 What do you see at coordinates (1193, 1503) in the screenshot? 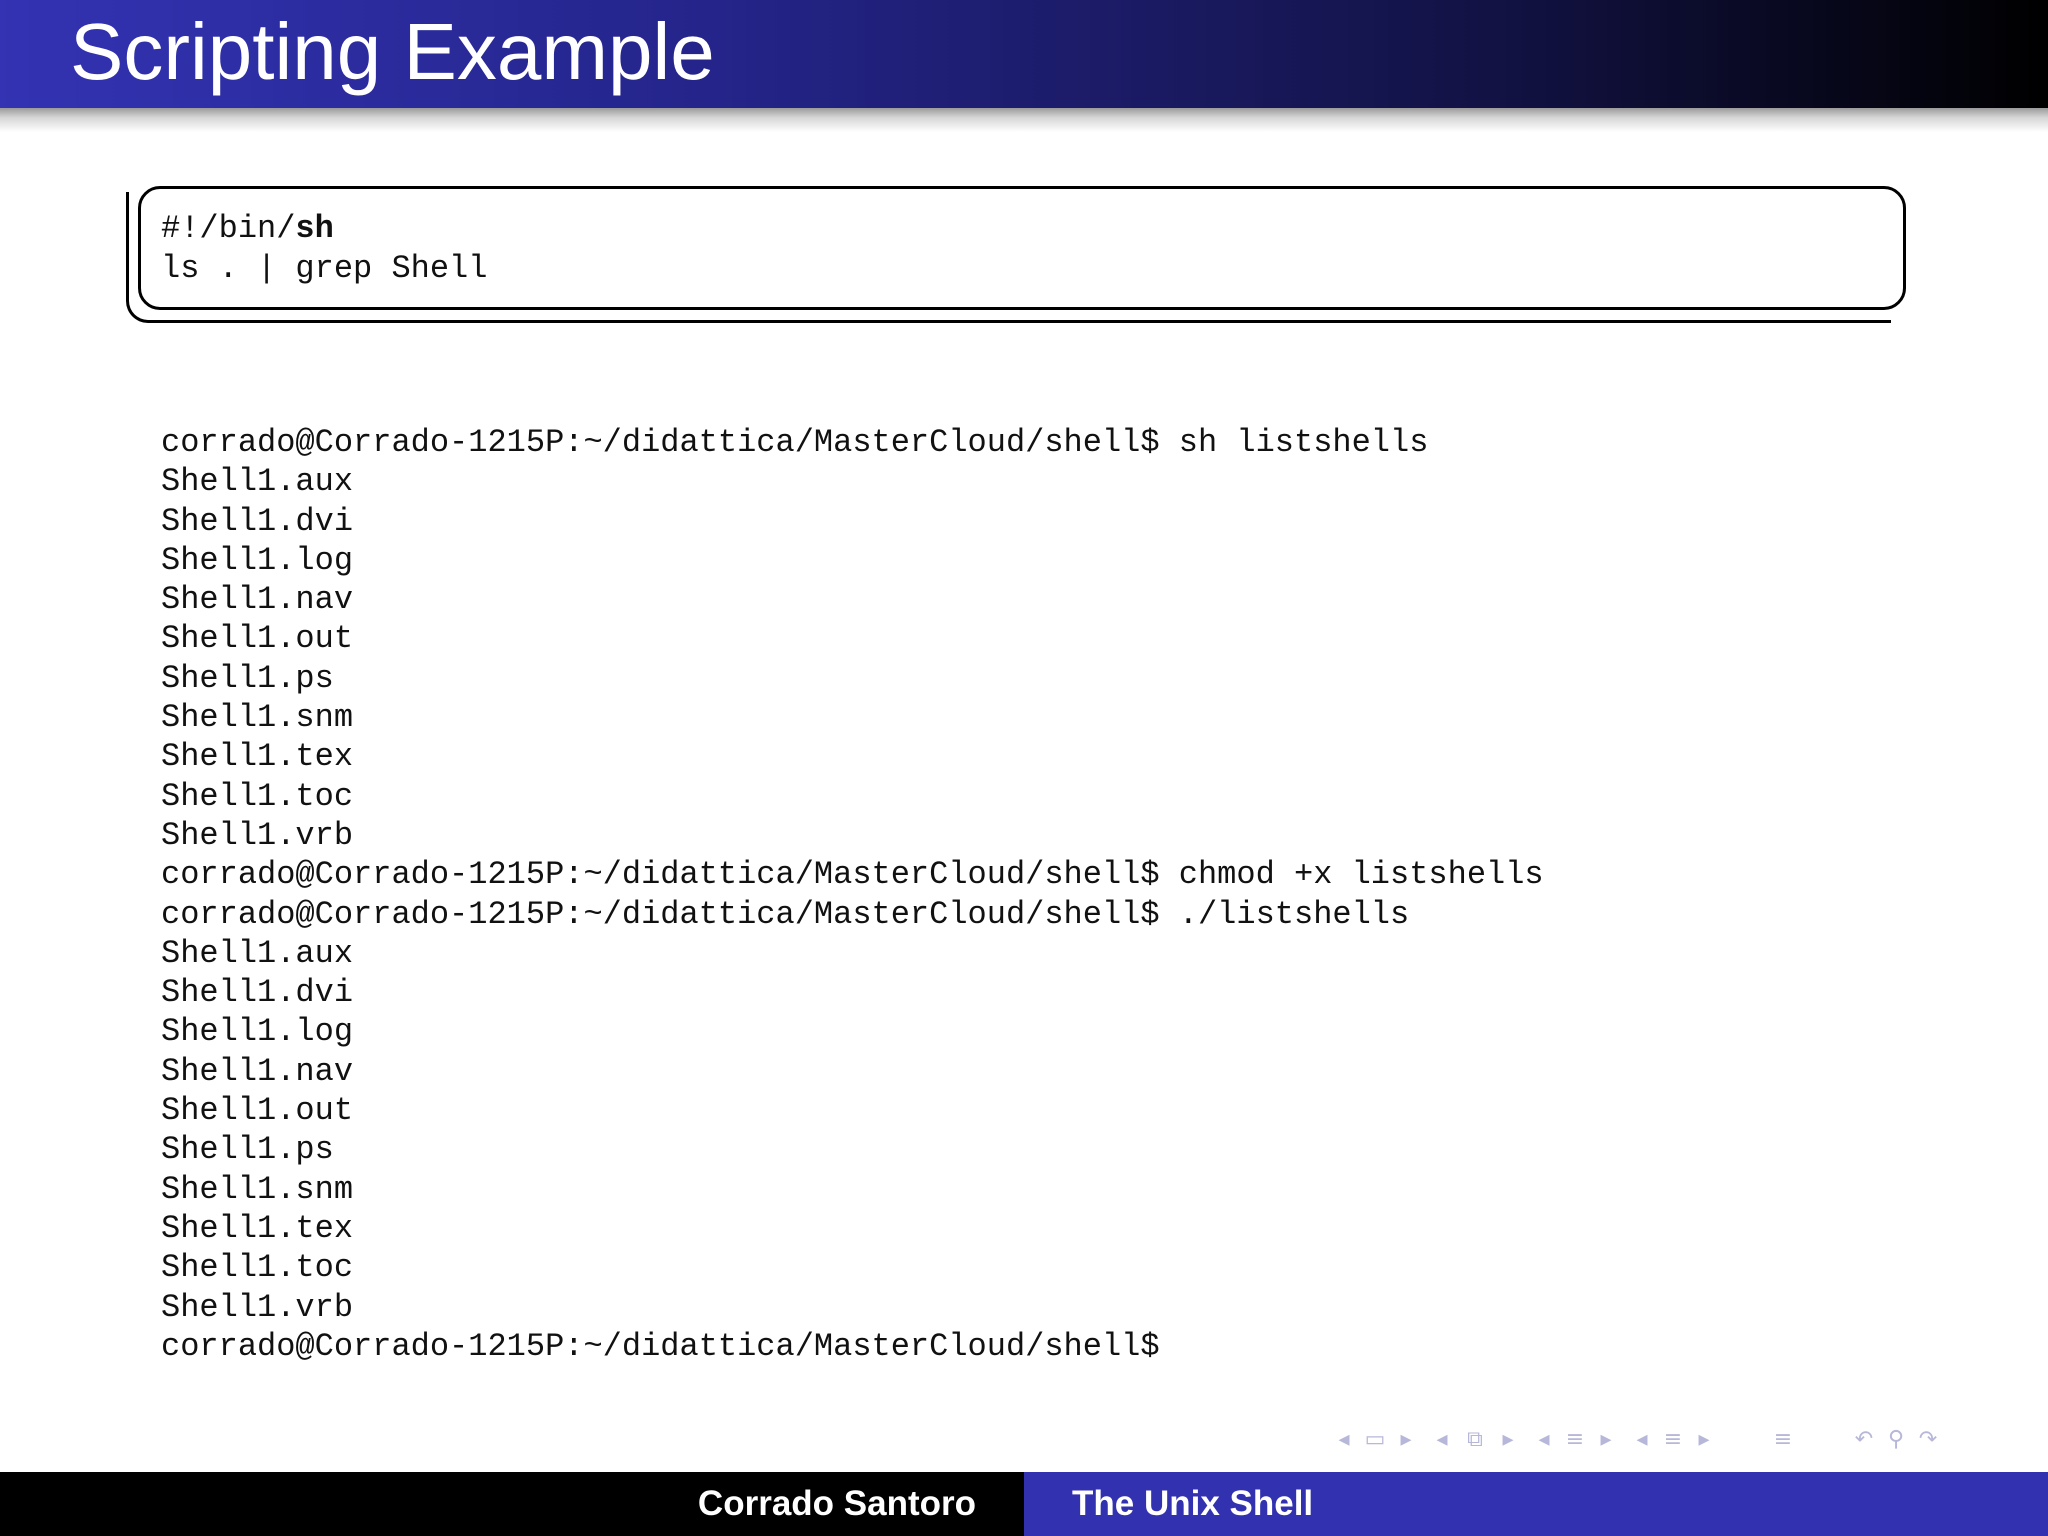
I see `footer-presentation-title: The Unix Shell` at bounding box center [1193, 1503].